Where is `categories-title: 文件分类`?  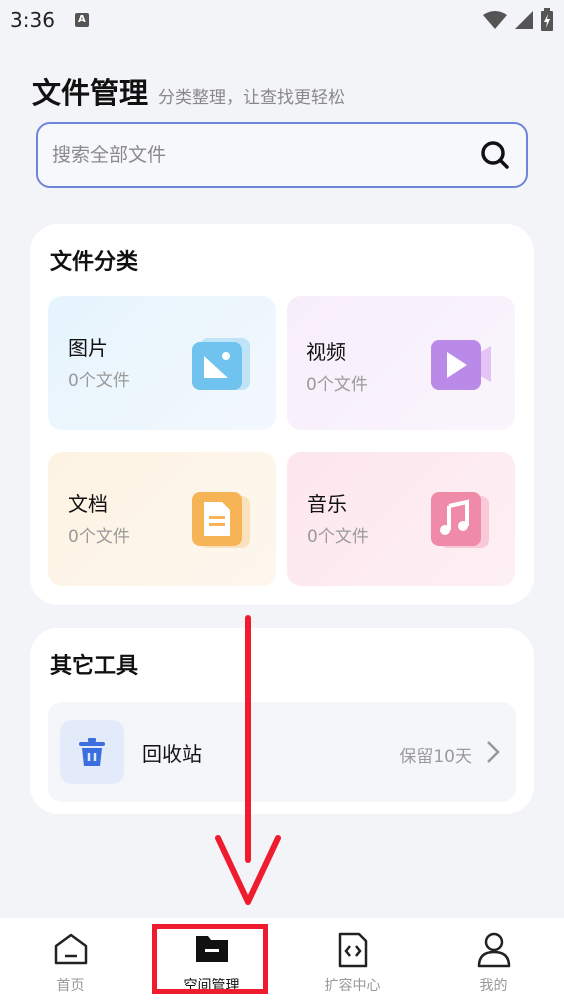
categories-title: 文件分类 is located at coordinates (94, 262).